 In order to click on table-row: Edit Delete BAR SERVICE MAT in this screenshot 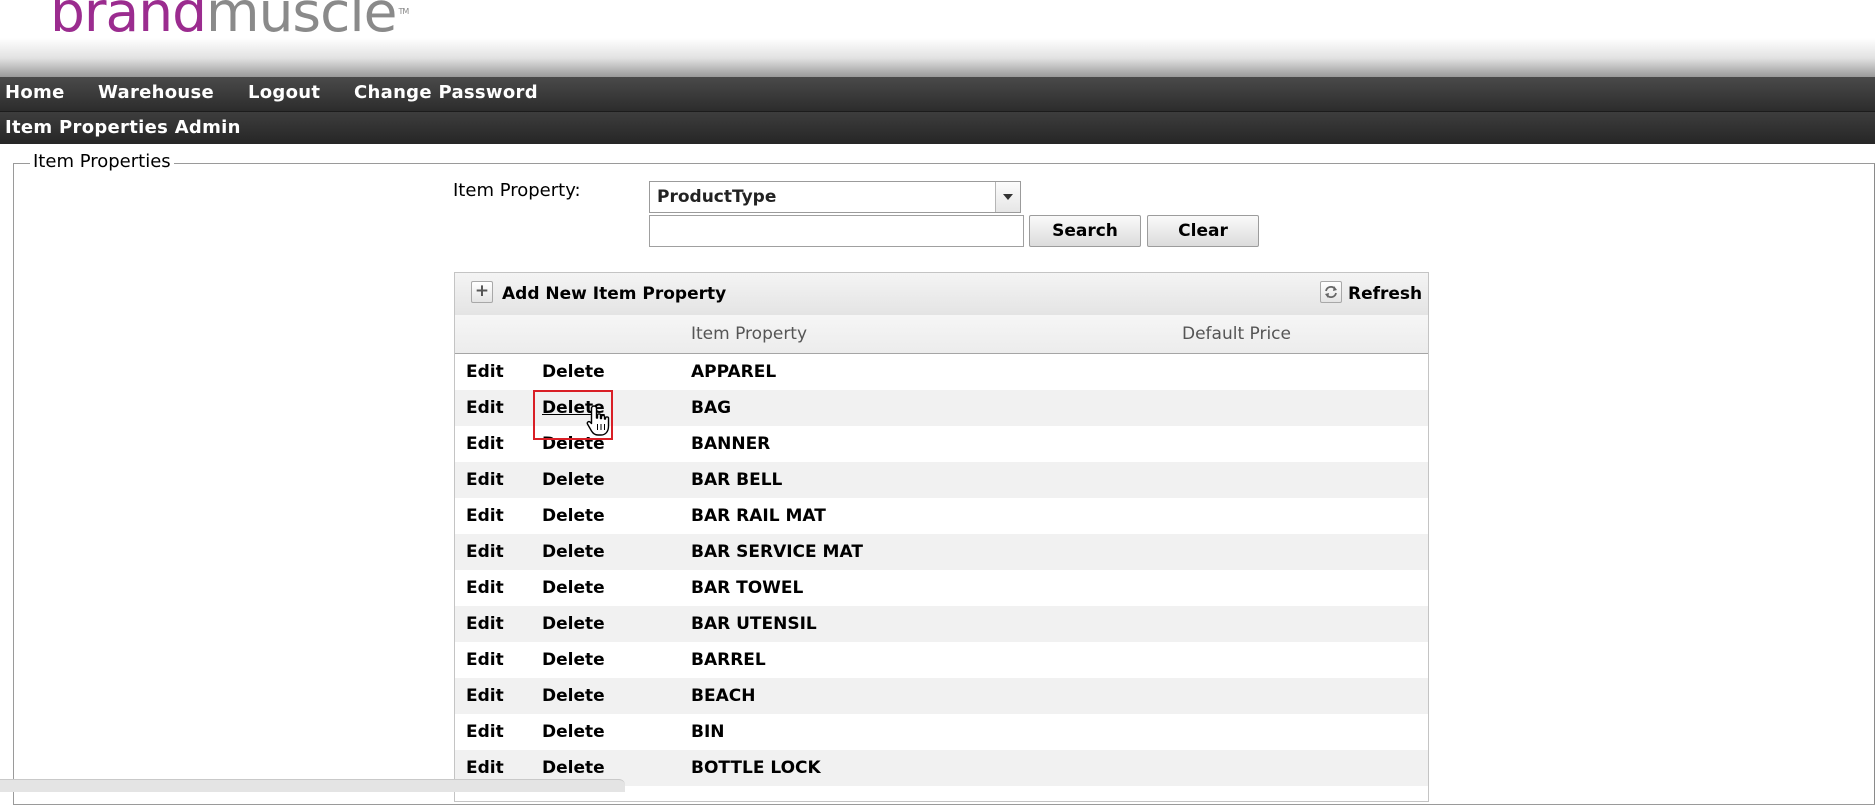, I will do `click(941, 552)`.